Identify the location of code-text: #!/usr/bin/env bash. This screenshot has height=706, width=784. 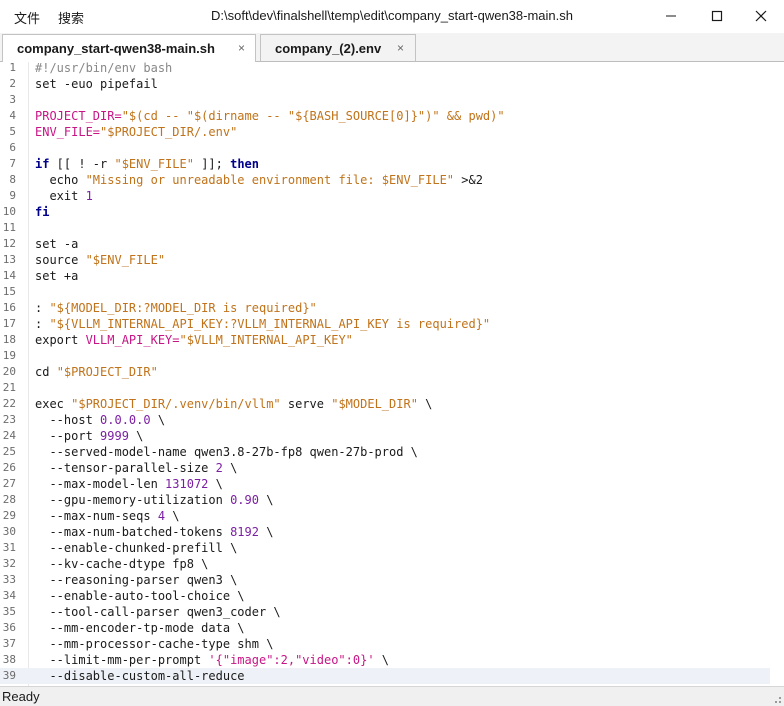
(104, 68).